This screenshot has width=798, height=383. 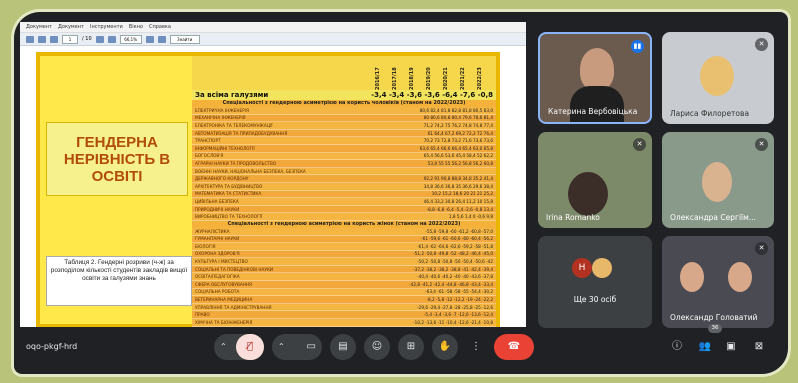 What do you see at coordinates (30, 39) in the screenshot?
I see `print-icon` at bounding box center [30, 39].